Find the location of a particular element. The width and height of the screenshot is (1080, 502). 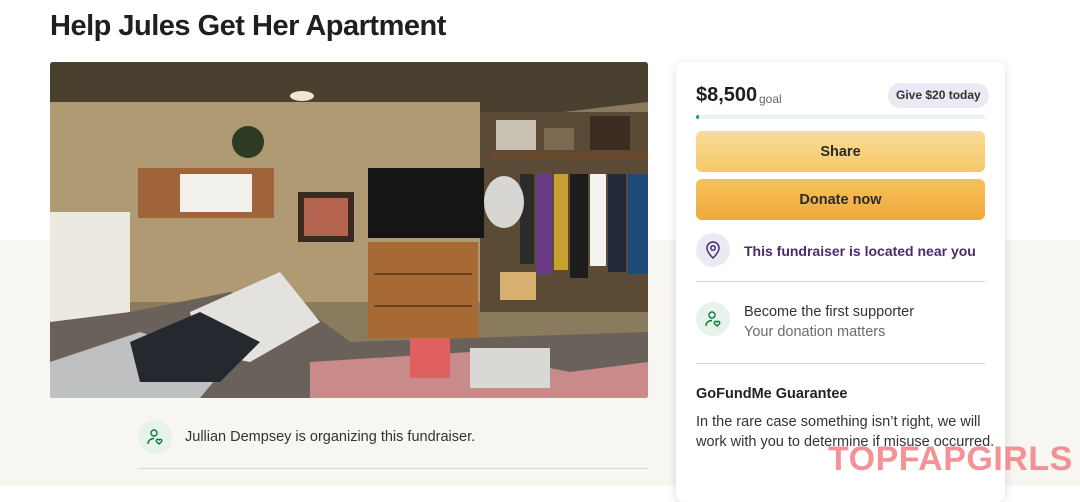

goal-label: goal is located at coordinates (770, 99).